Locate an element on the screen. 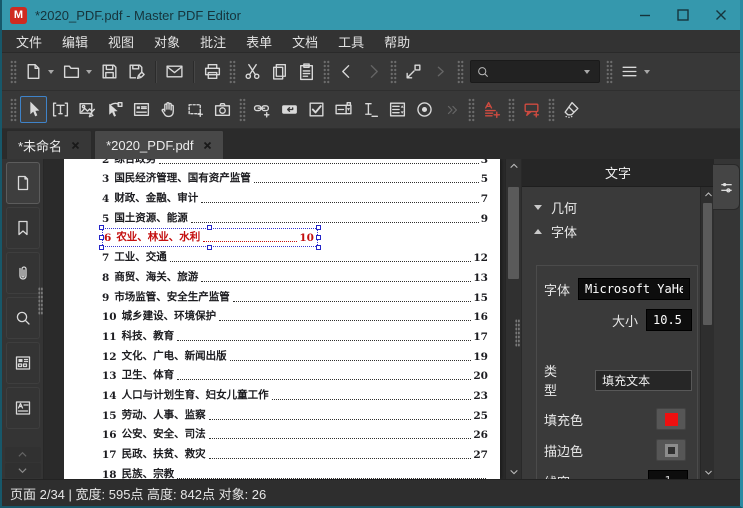 The height and width of the screenshot is (508, 743). toc-row: 3 国民经济管理、国有资产监管 5 is located at coordinates (295, 179).